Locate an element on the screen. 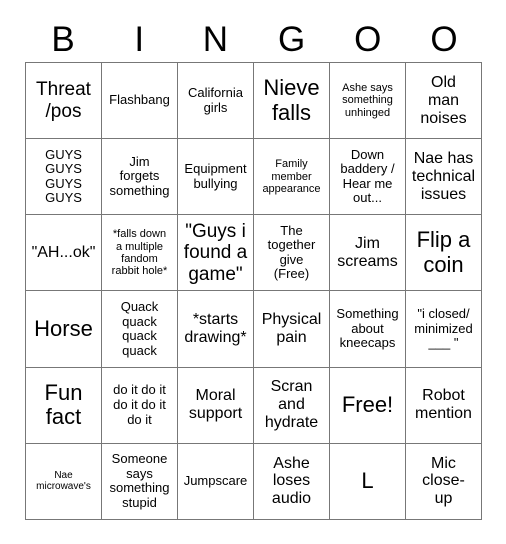  bingo-cell-r5-c6: Robot mention is located at coordinates (444, 405).